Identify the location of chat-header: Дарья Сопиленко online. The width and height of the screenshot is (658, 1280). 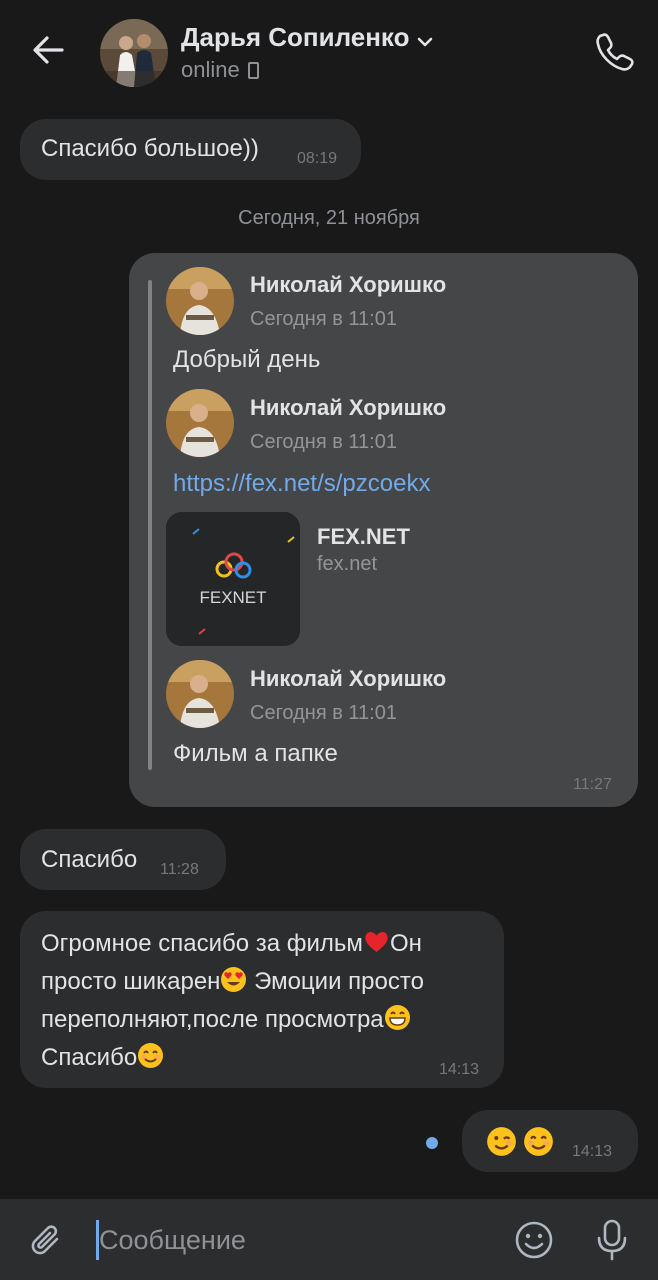
(329, 50).